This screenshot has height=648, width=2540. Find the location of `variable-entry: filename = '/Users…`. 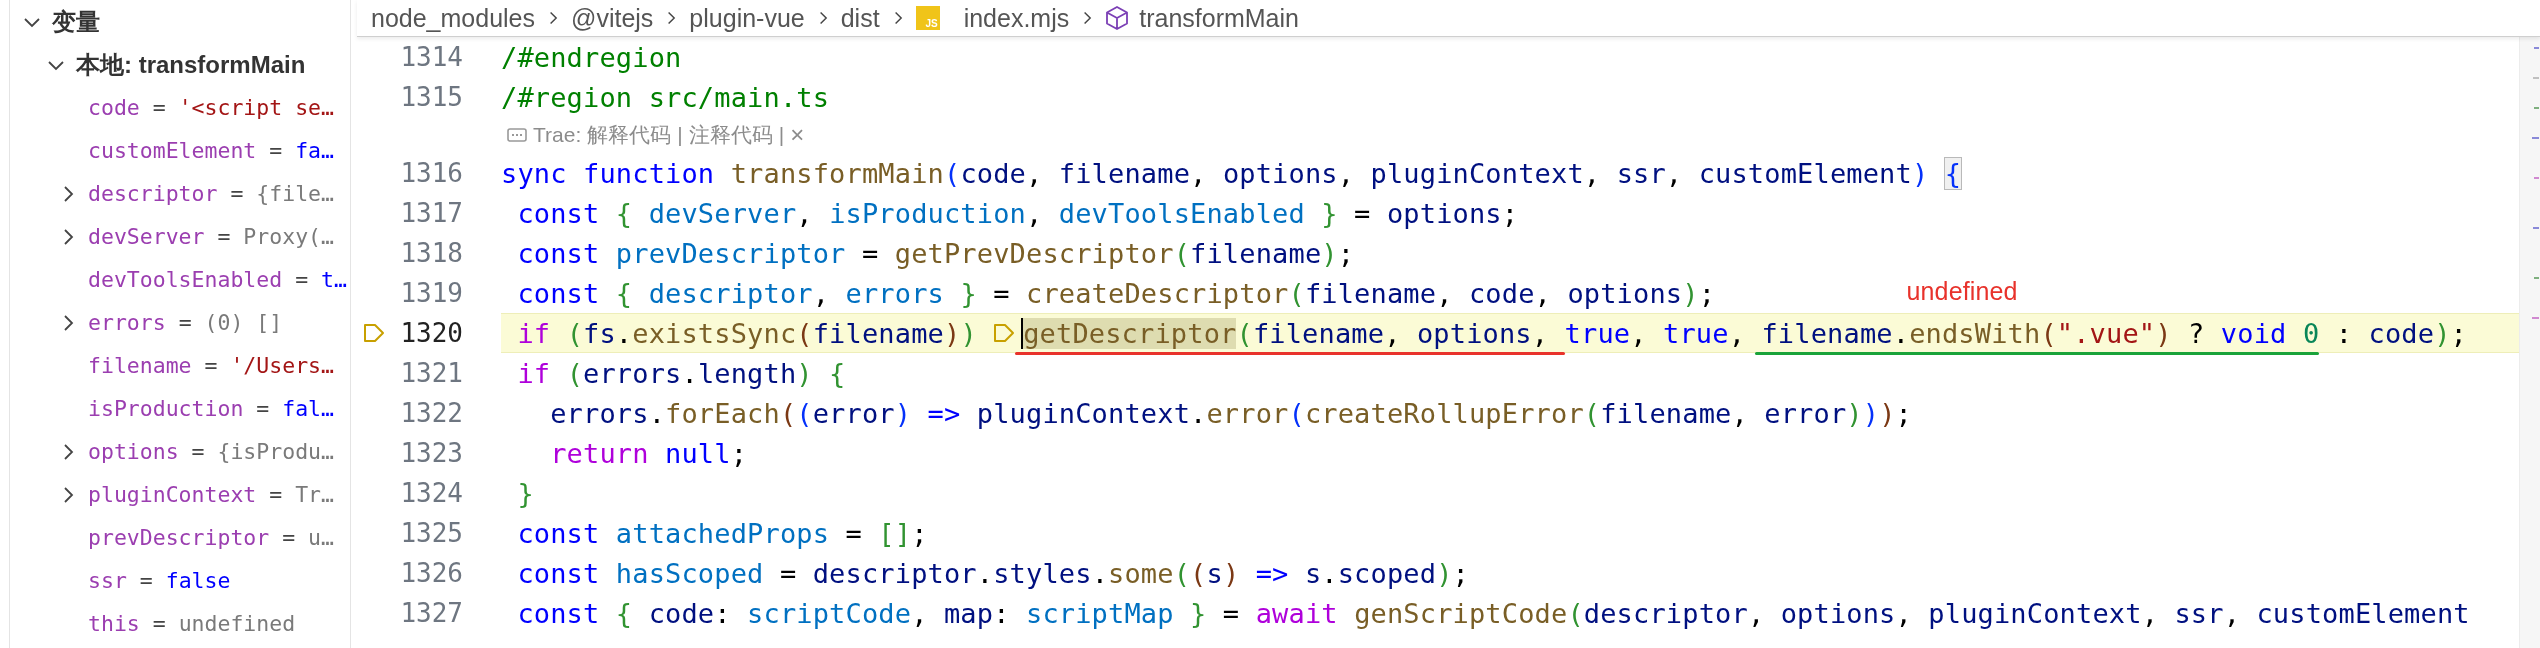

variable-entry: filename = '/Users… is located at coordinates (211, 365).